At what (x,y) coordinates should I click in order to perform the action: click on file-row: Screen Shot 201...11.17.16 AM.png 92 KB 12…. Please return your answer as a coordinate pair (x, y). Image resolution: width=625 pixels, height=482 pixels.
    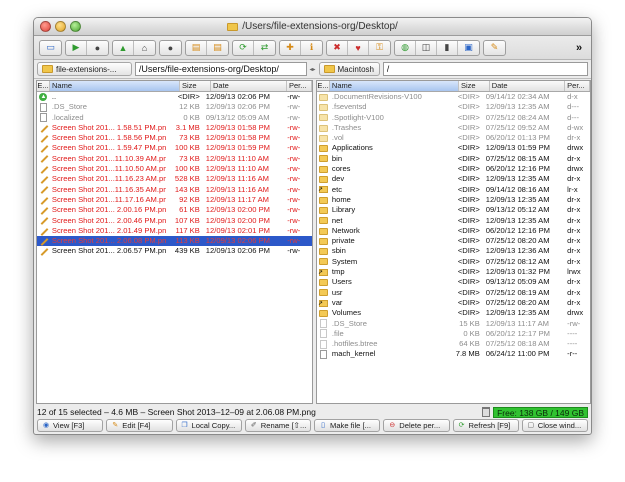
    Looking at the image, I should click on (174, 200).